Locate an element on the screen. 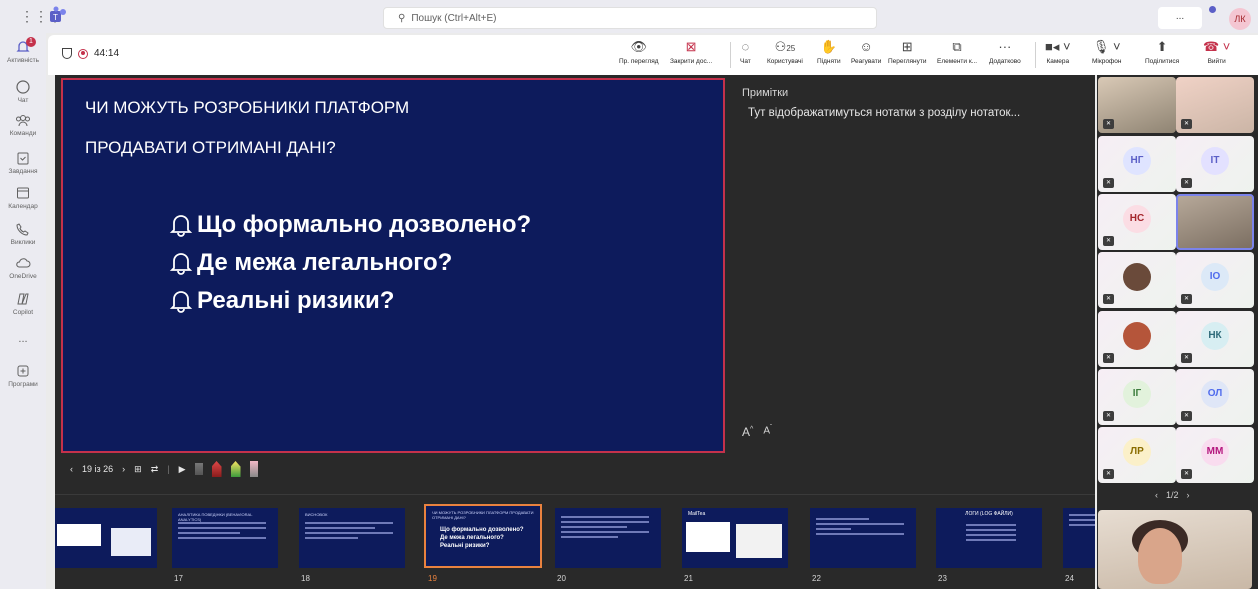 Image resolution: width=1258 pixels, height=589 pixels. next-page-button: › is located at coordinates (1188, 495).